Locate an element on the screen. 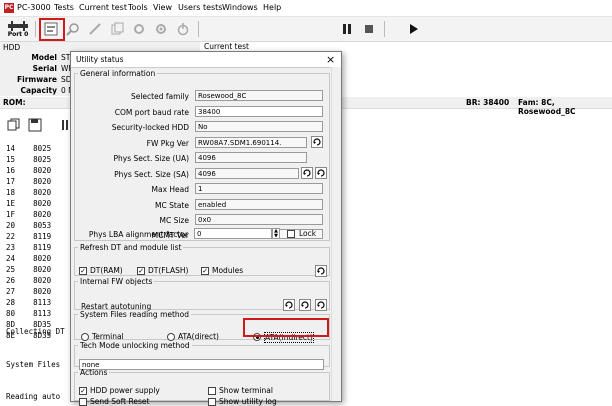 Image resolution: width=612 pixels, height=406 pixels. menu-users-tests: Users tests is located at coordinates (200, 7).